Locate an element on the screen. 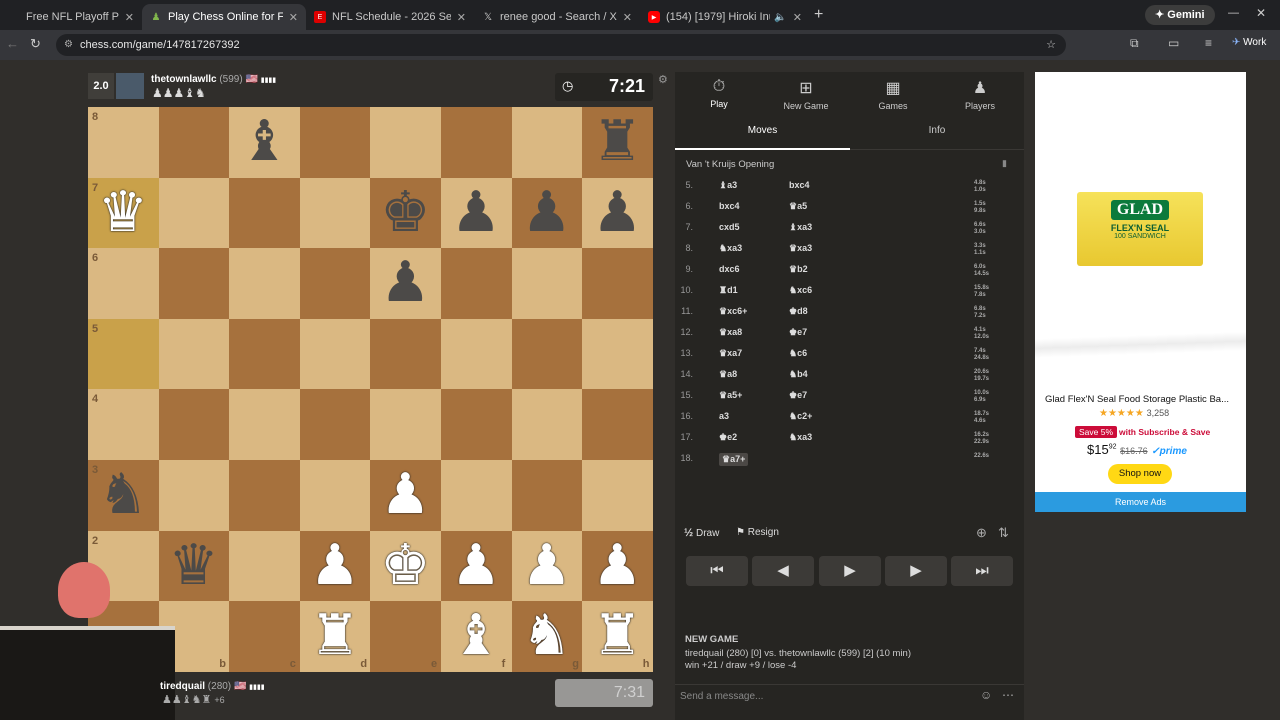  white-move: a3 is located at coordinates (724, 416).